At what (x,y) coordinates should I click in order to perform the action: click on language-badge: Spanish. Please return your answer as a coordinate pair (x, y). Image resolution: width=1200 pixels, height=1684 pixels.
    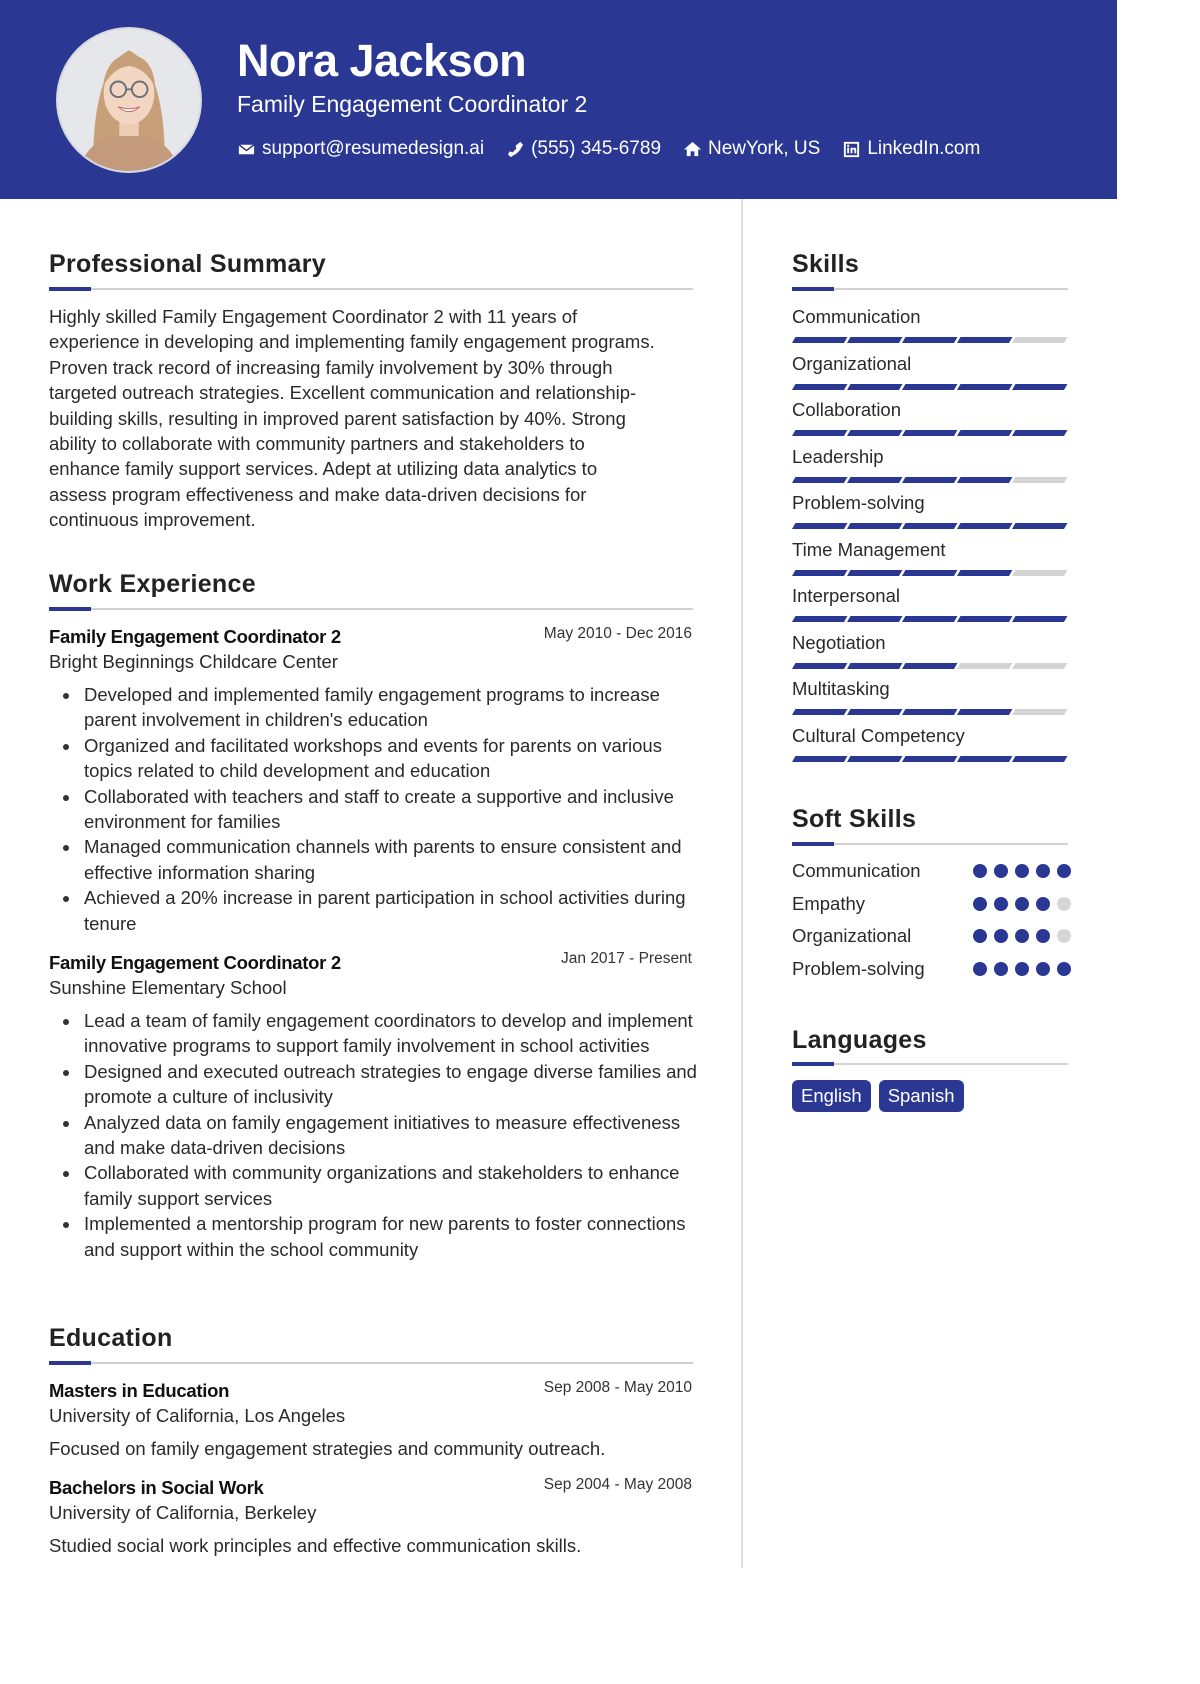
    Looking at the image, I should click on (921, 1096).